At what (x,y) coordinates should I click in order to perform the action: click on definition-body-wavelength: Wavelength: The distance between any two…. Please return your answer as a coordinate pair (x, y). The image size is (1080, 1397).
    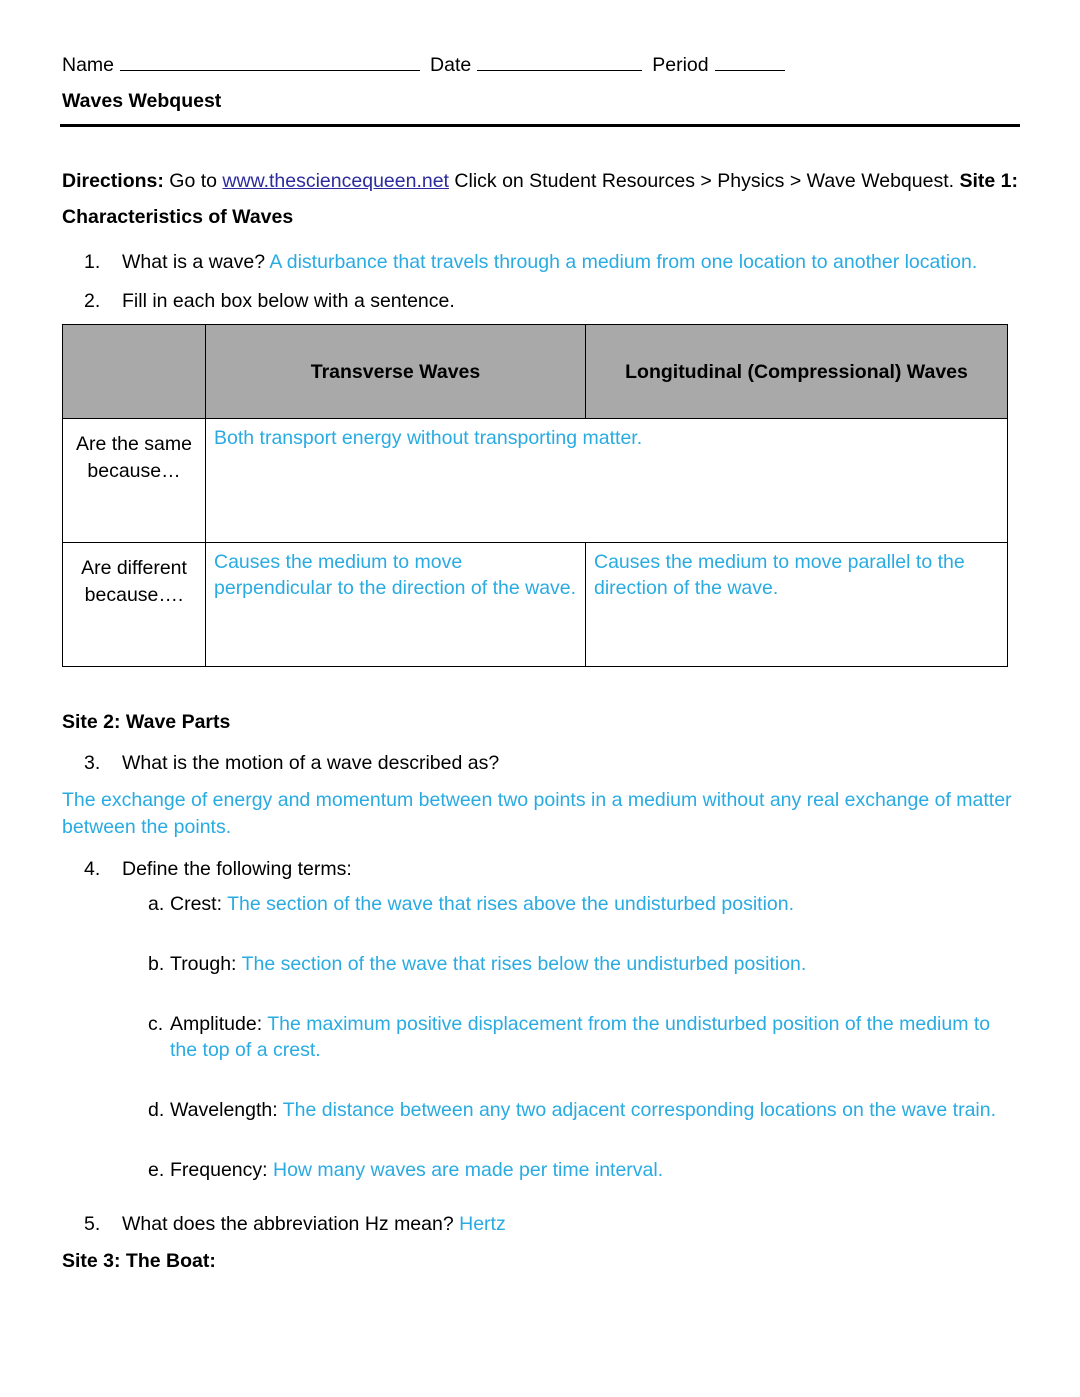
    Looking at the image, I should click on (595, 1110).